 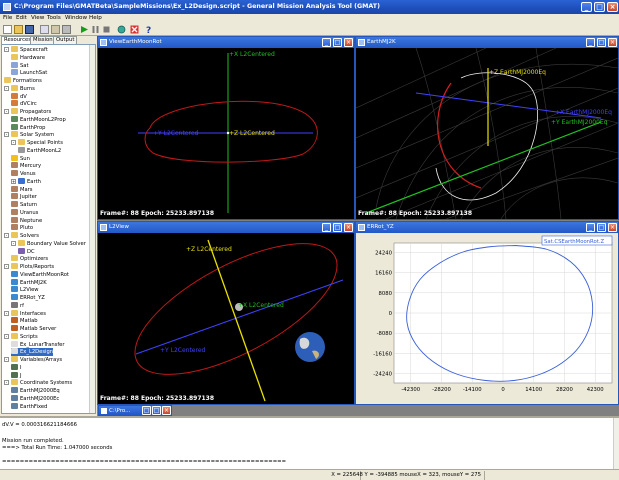 What do you see at coordinates (121, 29) in the screenshot?
I see `animate-icon` at bounding box center [121, 29].